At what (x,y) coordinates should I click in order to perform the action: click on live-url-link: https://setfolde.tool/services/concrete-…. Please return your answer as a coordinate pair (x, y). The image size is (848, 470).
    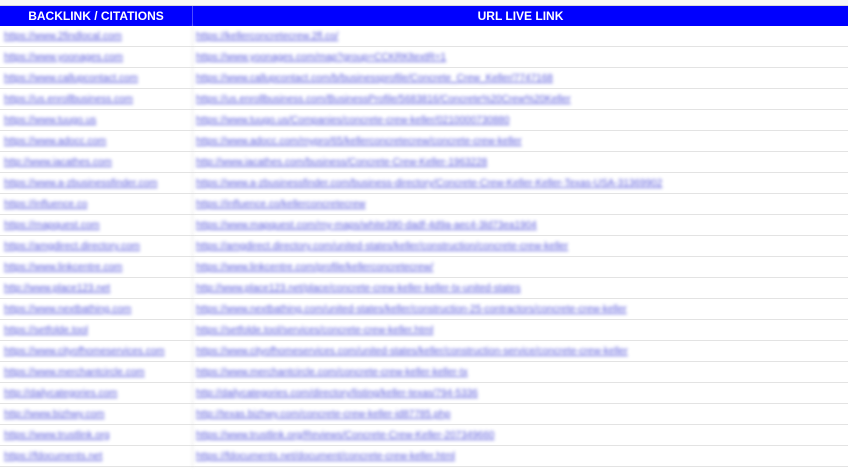
    Looking at the image, I should click on (520, 330).